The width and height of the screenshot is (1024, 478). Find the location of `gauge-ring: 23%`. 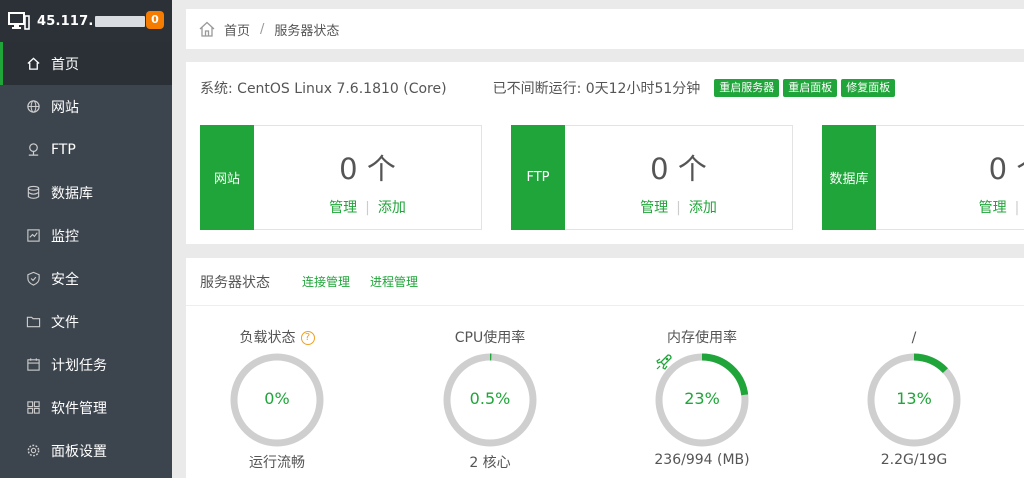

gauge-ring: 23% is located at coordinates (702, 400).